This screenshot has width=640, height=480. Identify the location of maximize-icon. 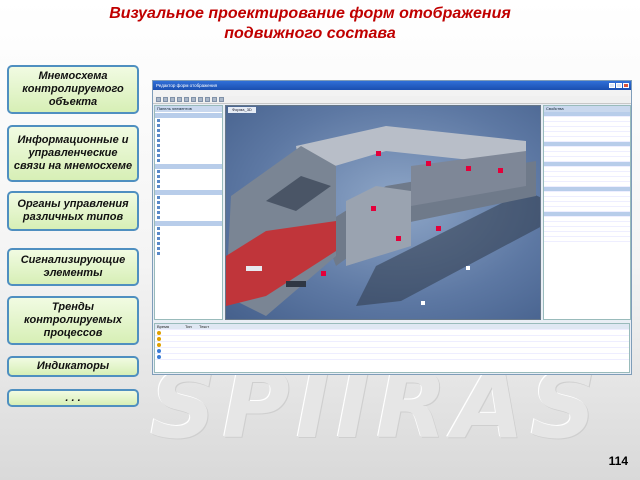
(619, 85).